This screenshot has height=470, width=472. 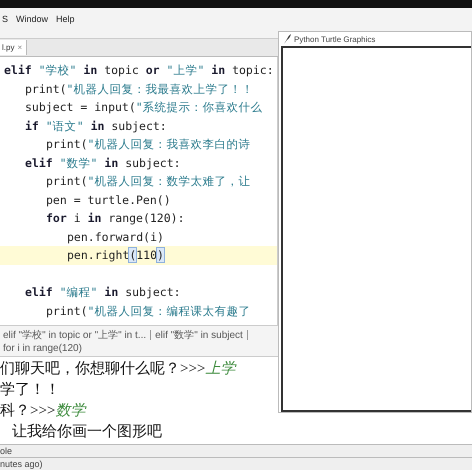 I want to click on code-string: "上学", so click(x=185, y=70).